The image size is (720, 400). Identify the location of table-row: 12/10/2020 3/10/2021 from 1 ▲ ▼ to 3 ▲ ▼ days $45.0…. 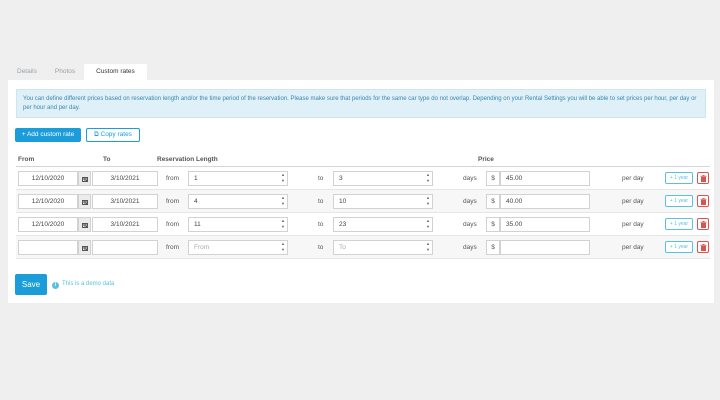
(363, 178).